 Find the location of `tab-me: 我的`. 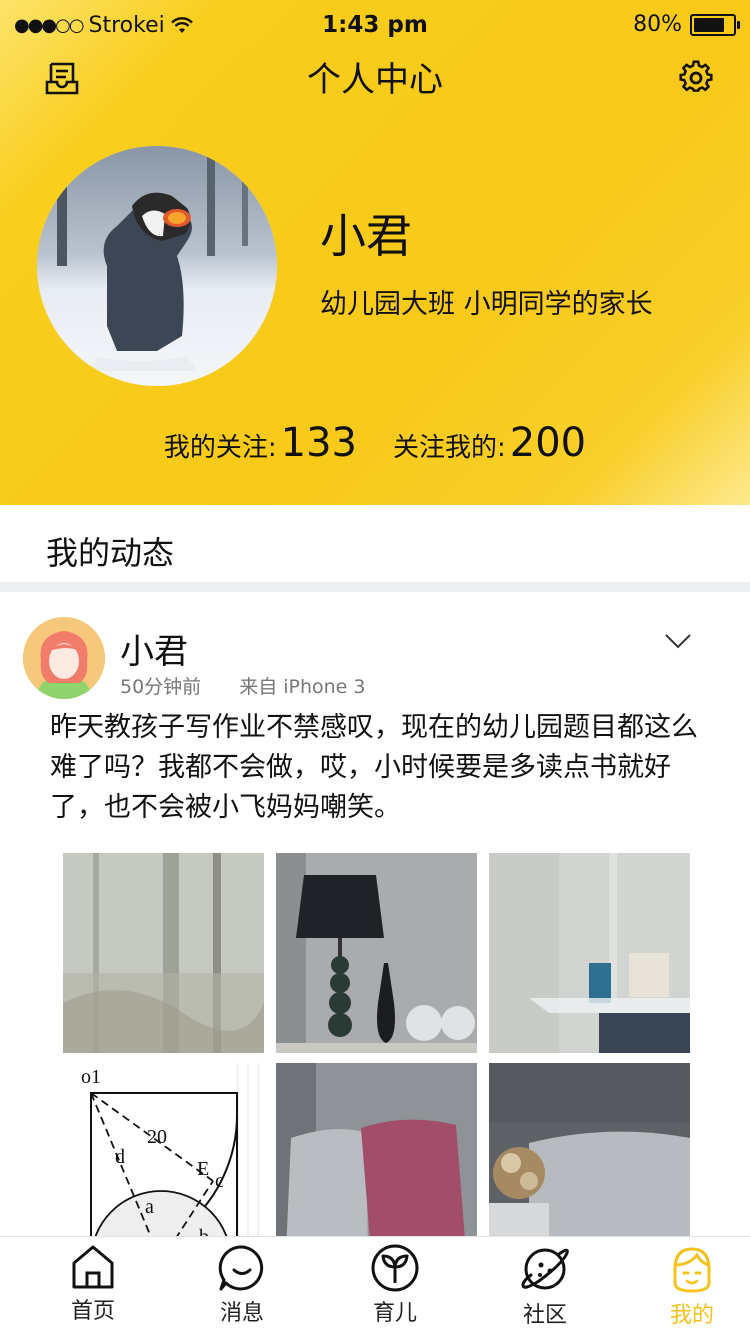

tab-me: 我的 is located at coordinates (692, 1286).